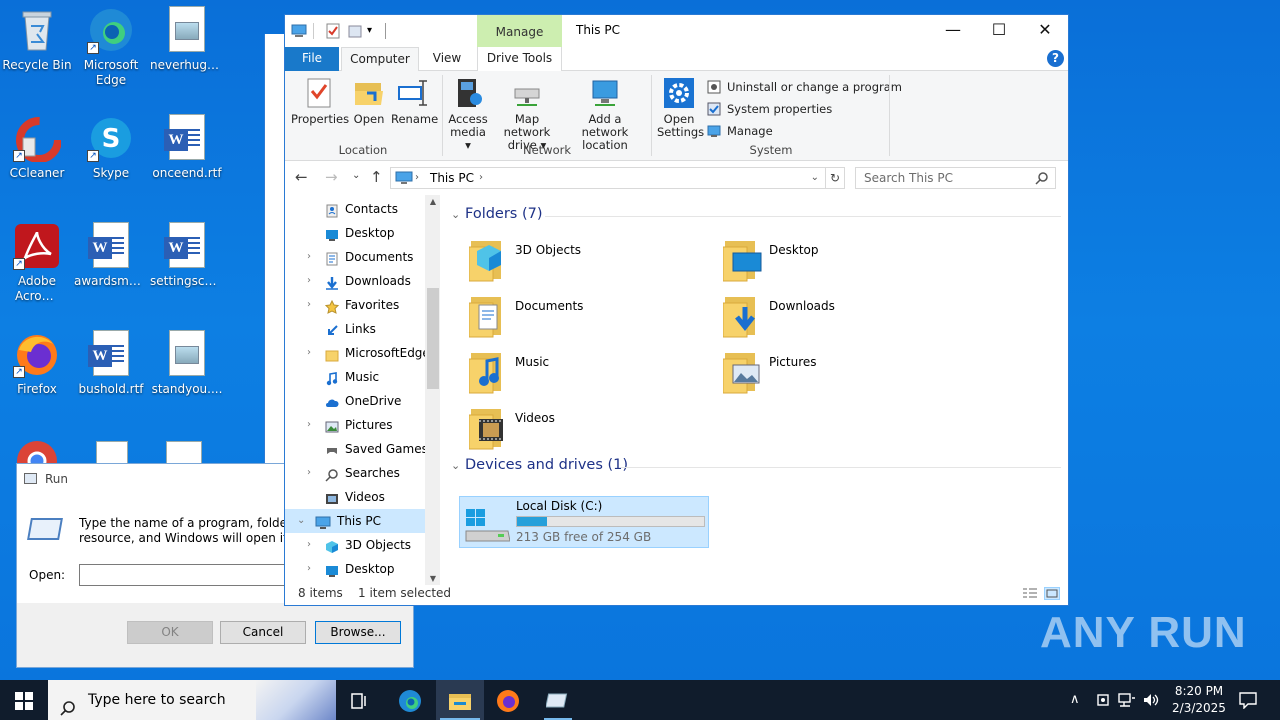 The image size is (1280, 720). What do you see at coordinates (740, 131) in the screenshot?
I see `manage-button: Manage` at bounding box center [740, 131].